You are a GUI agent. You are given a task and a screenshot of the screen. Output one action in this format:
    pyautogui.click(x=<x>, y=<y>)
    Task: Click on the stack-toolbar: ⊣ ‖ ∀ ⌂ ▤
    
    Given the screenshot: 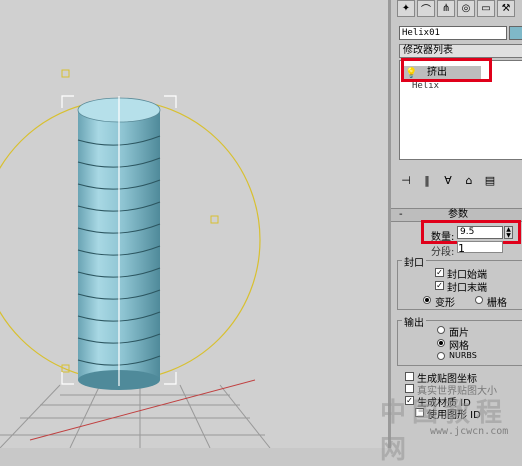 What is the action you would take?
    pyautogui.click(x=460, y=180)
    